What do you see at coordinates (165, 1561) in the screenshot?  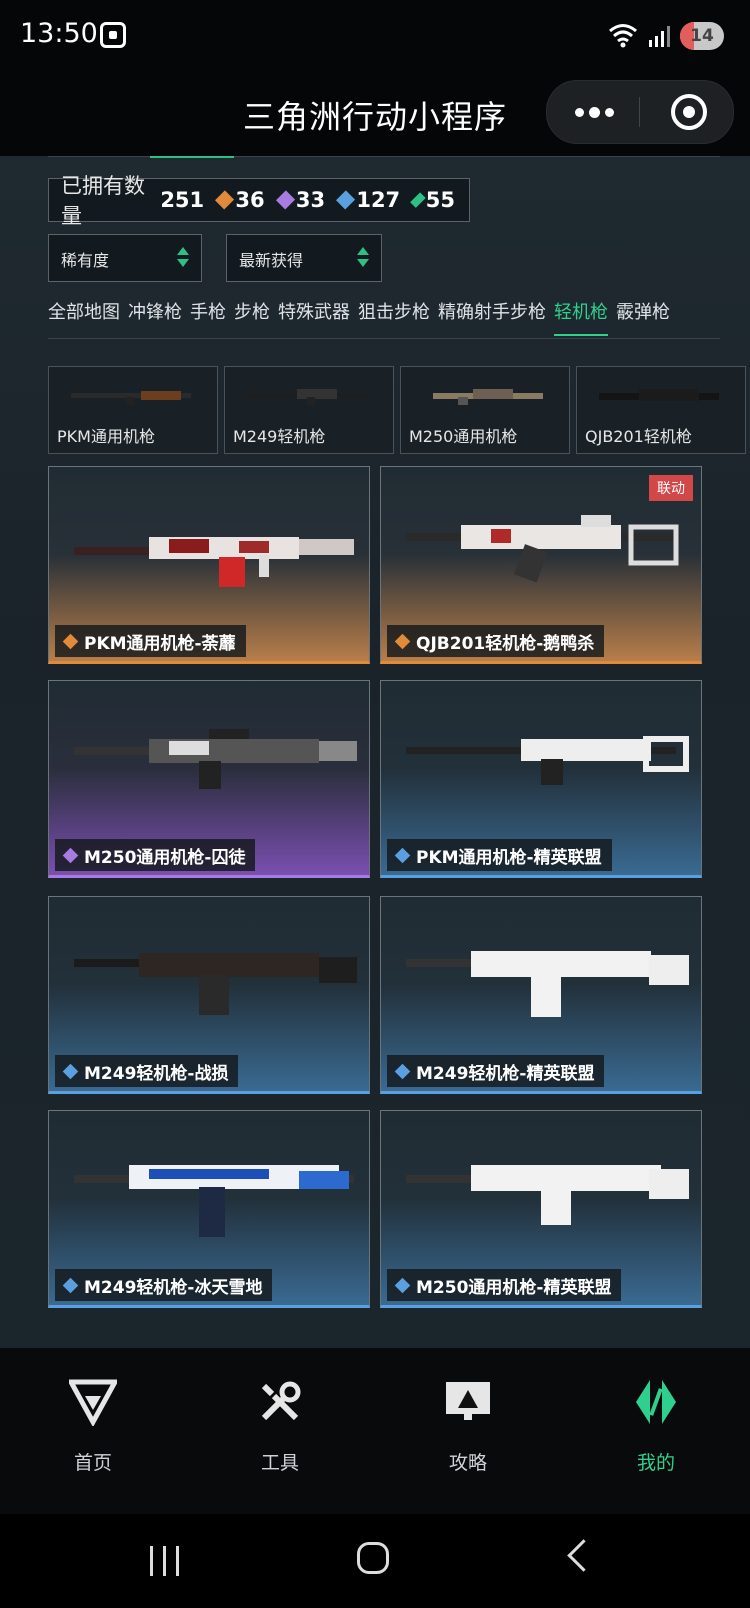 I see `recent-apps-icon` at bounding box center [165, 1561].